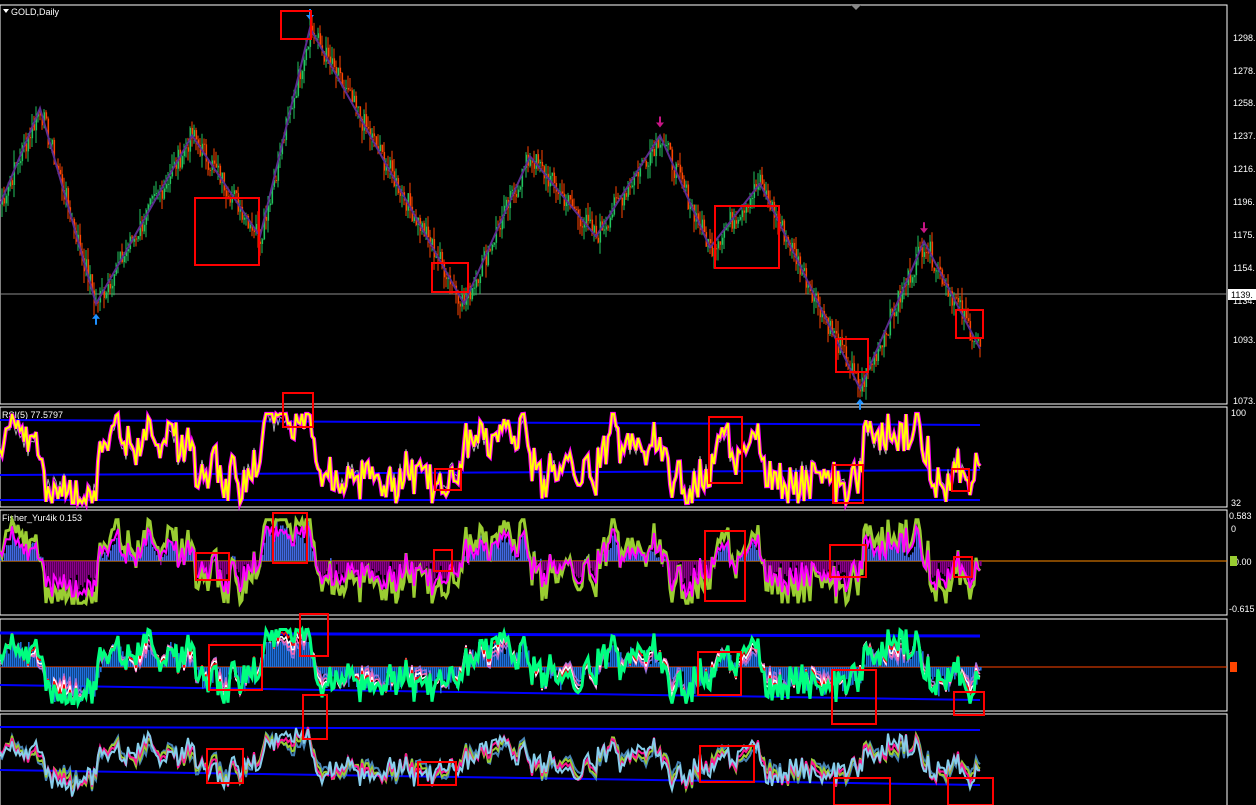  What do you see at coordinates (856, 7) in the screenshot?
I see `scroll-marker-icon` at bounding box center [856, 7].